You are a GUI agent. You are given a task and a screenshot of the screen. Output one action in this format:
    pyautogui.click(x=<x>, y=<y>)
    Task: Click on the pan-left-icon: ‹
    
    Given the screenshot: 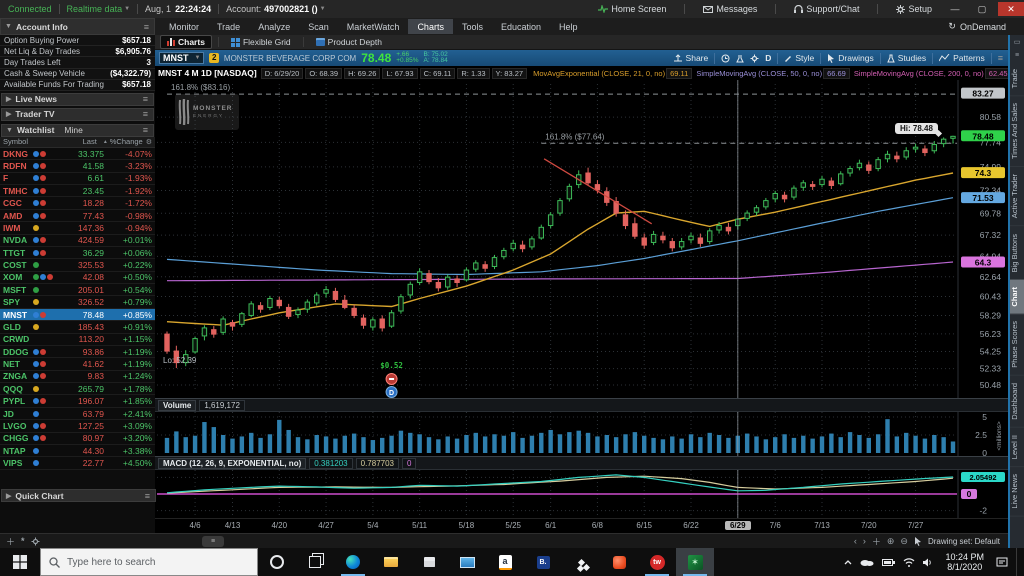 What is the action you would take?
    pyautogui.click(x=855, y=541)
    